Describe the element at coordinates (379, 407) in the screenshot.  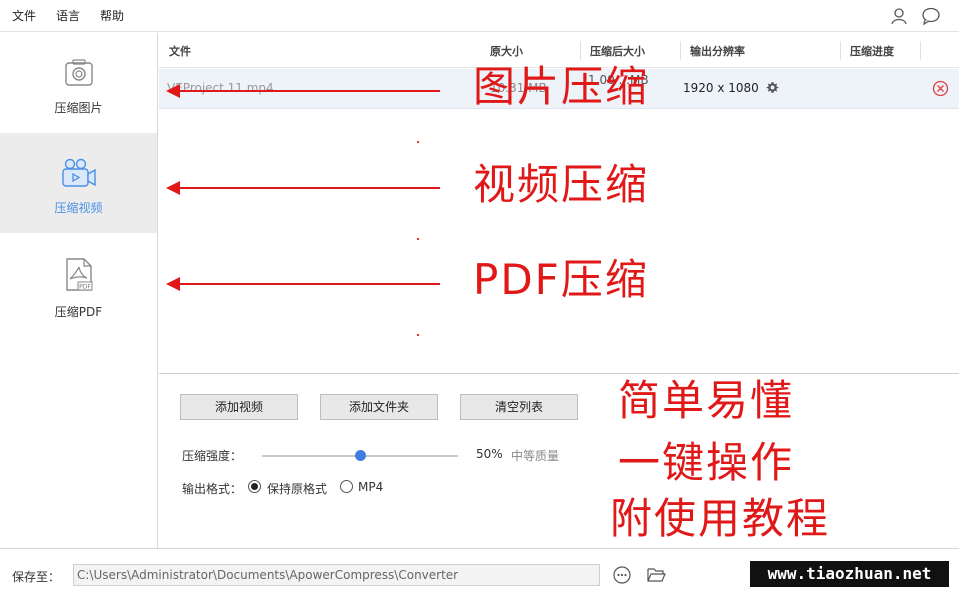
I see `add-folder-button: 添加文件夹` at that location.